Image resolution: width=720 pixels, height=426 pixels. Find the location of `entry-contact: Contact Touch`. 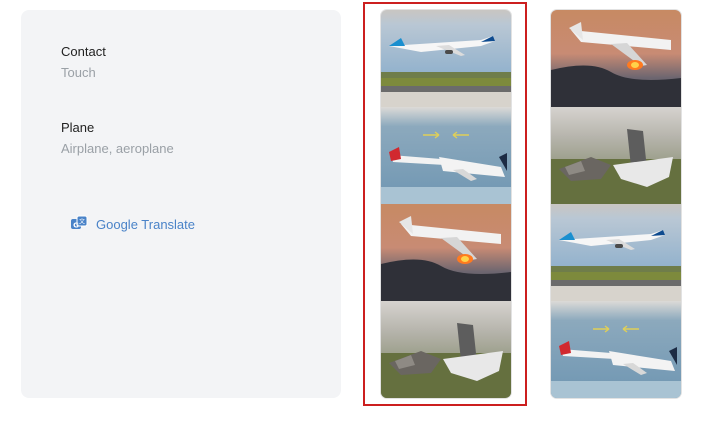

entry-contact: Contact Touch is located at coordinates (83, 62).